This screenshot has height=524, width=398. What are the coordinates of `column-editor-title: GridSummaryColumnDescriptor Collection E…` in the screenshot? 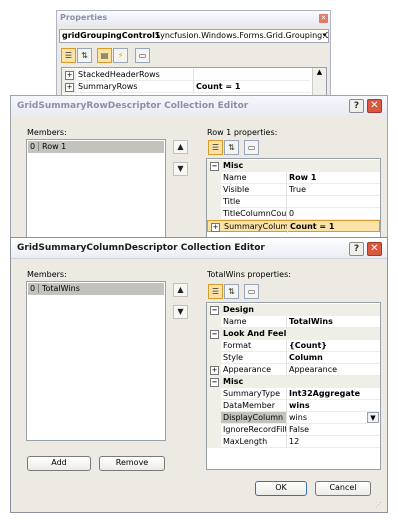 It's located at (141, 248).